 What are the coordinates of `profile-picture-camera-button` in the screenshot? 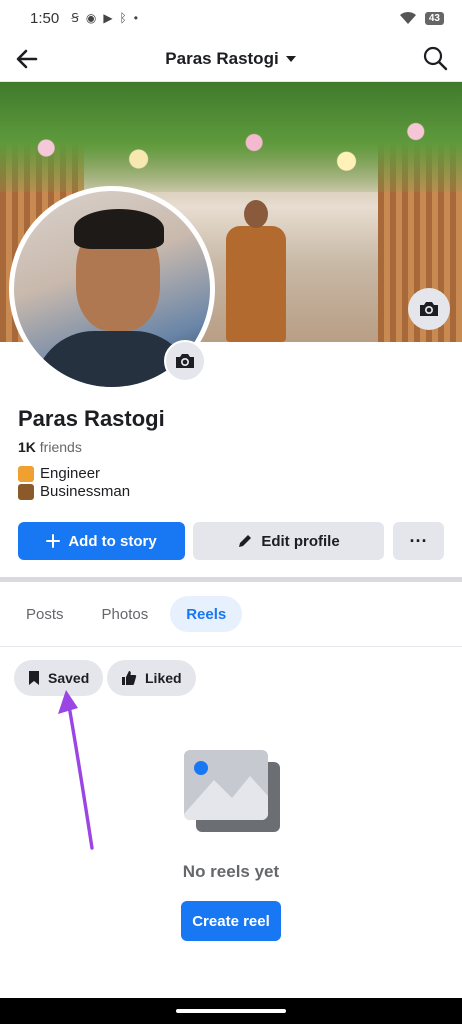 It's located at (185, 361).